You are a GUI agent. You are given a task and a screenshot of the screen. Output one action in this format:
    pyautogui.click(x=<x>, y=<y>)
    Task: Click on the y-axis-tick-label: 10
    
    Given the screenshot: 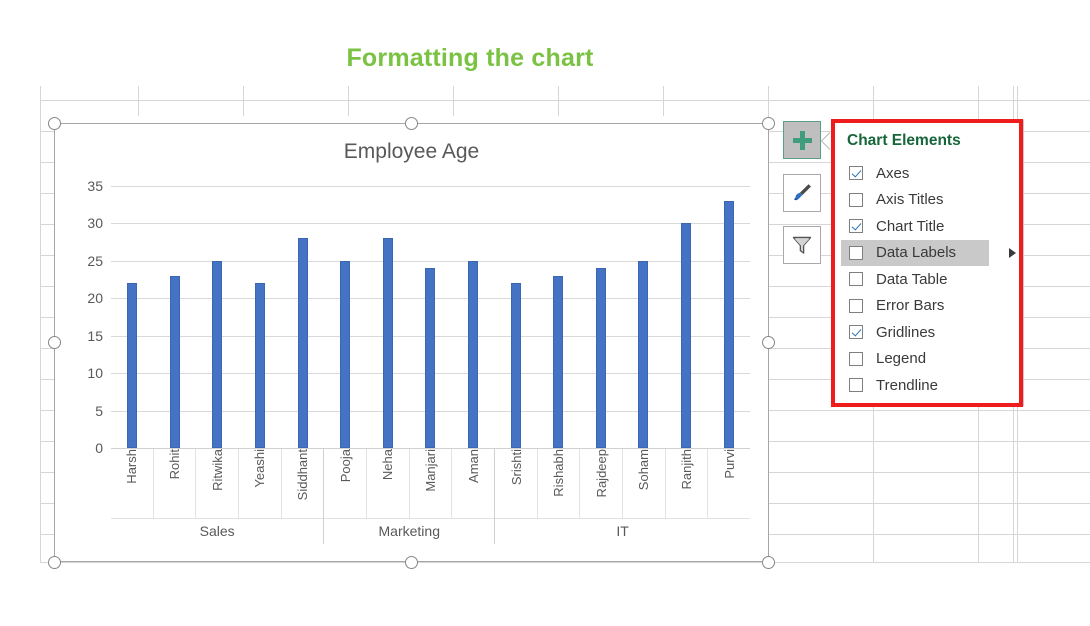 What is the action you would take?
    pyautogui.click(x=95, y=373)
    